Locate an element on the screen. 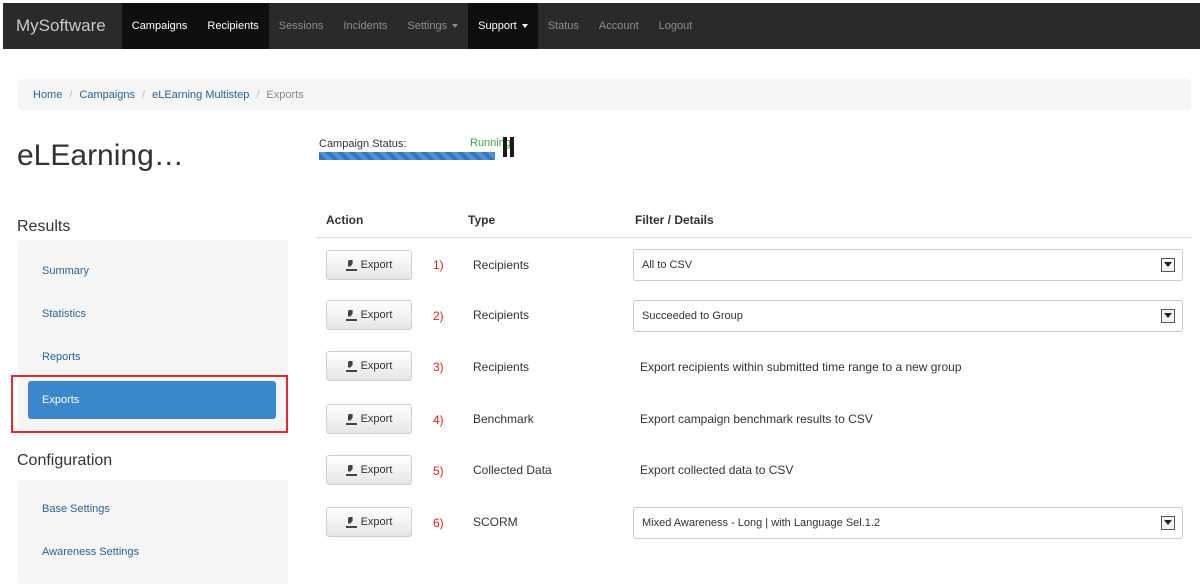 The image size is (1203, 584). filter-select: All to CSV is located at coordinates (908, 265).